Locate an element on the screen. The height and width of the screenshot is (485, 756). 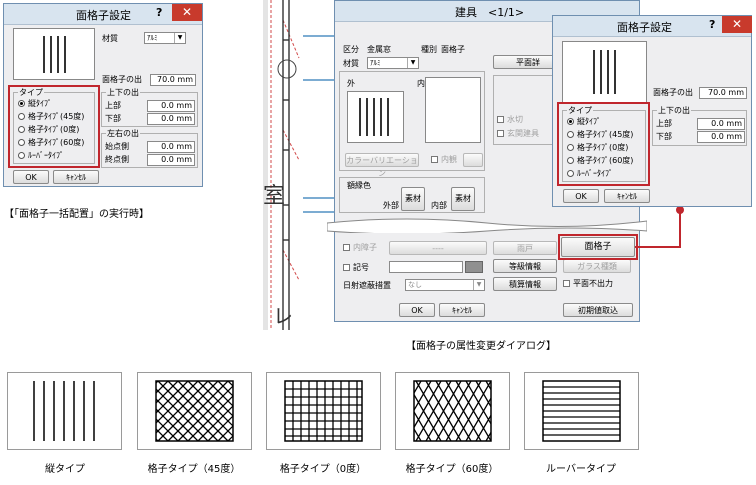
popup-close-button: ✕ is located at coordinates (737, 24).